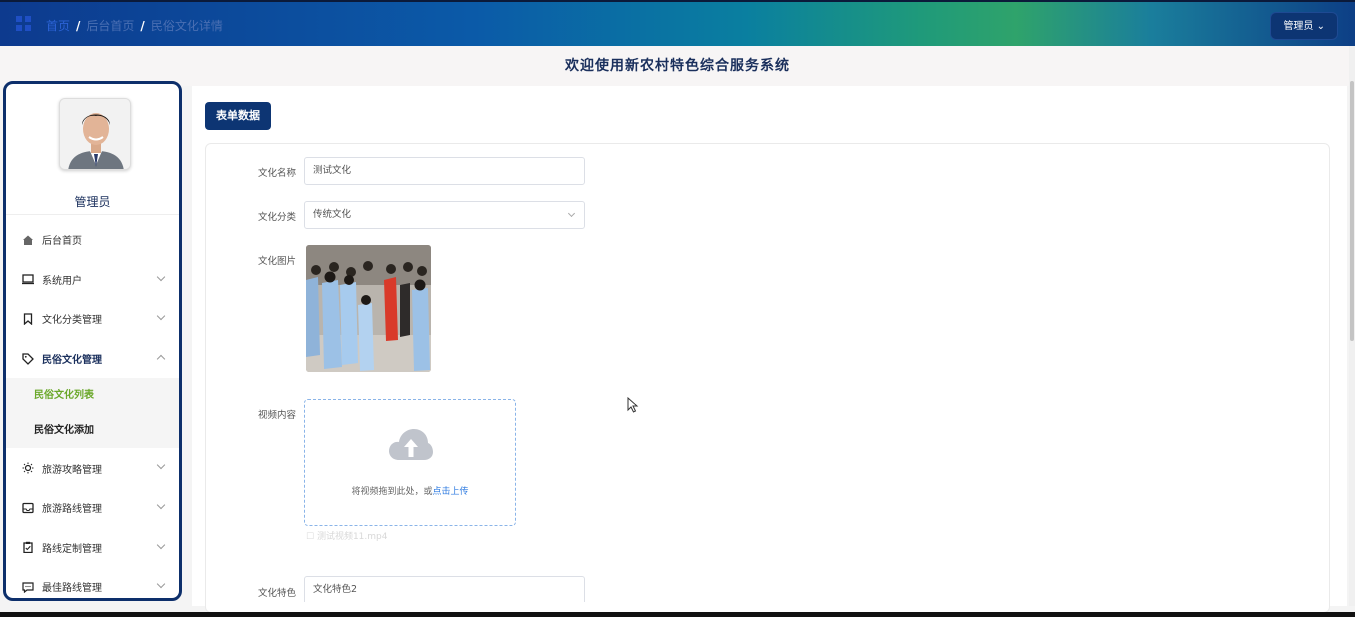 The height and width of the screenshot is (617, 1355). I want to click on page-scrollbar, so click(1352, 326).